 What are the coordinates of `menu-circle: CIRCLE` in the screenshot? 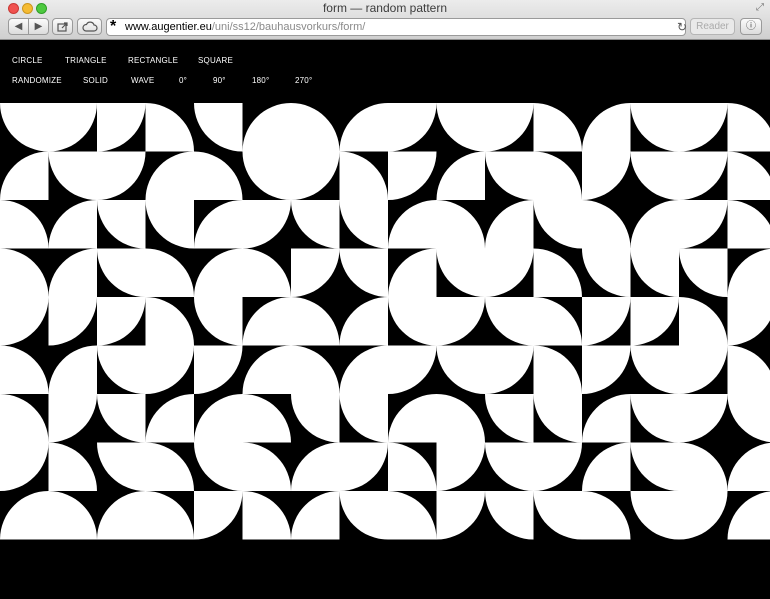 It's located at (27, 61).